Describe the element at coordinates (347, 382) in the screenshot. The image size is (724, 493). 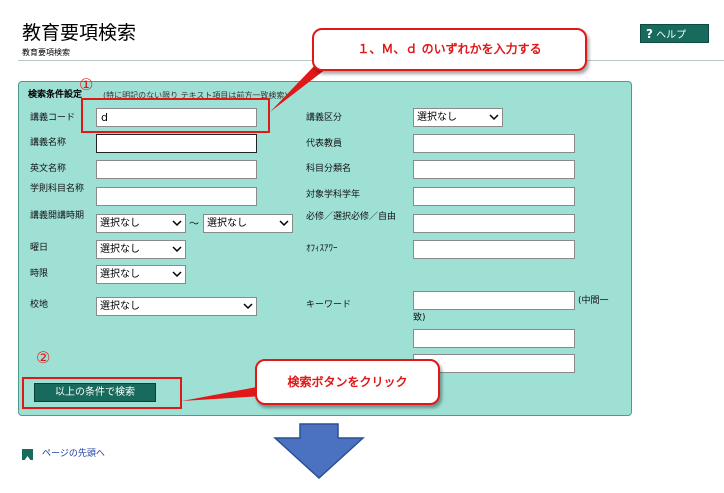
I see `callout-click-search: 検索ボタンをクリック` at that location.